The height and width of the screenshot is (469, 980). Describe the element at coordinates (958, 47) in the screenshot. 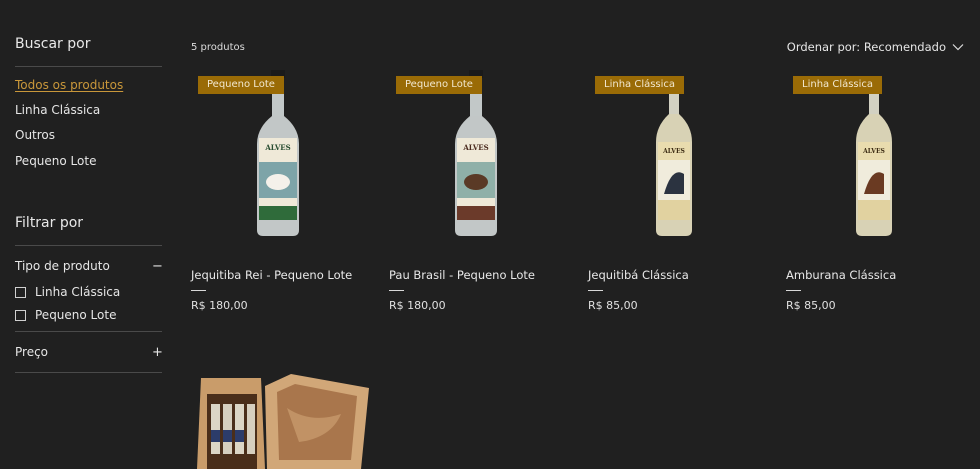

I see `chevron-down-icon` at that location.